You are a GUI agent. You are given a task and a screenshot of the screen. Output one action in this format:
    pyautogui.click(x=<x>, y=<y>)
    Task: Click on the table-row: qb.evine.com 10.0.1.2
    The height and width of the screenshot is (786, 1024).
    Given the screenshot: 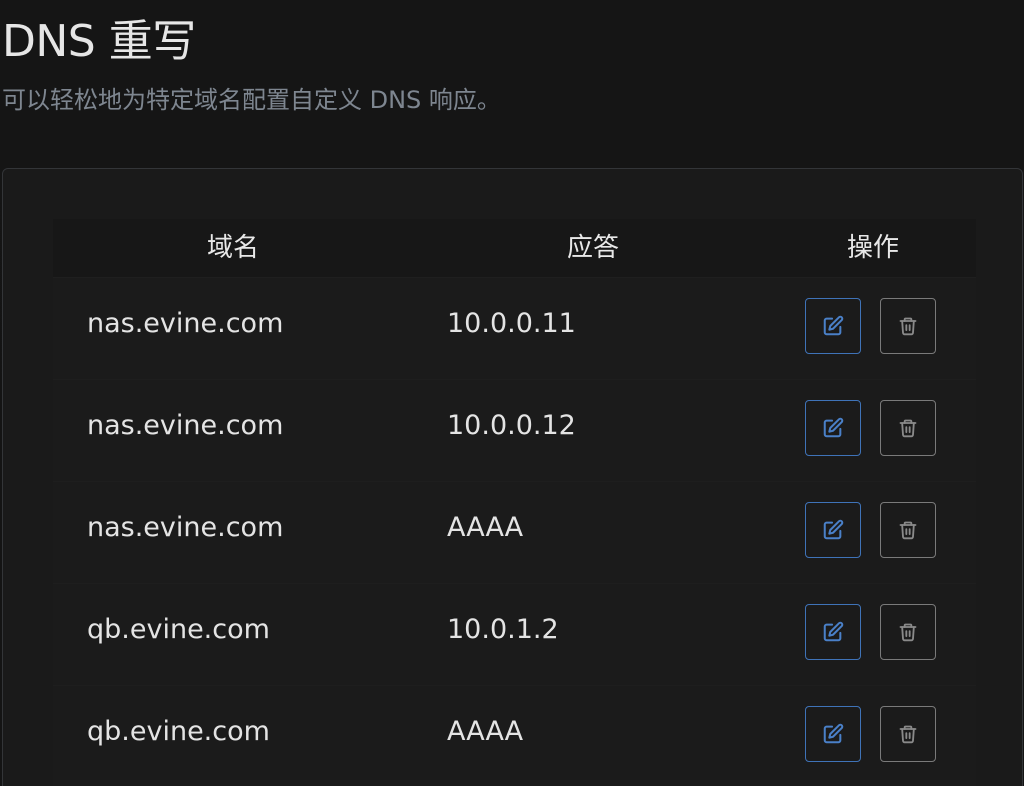 What is the action you would take?
    pyautogui.click(x=514, y=635)
    